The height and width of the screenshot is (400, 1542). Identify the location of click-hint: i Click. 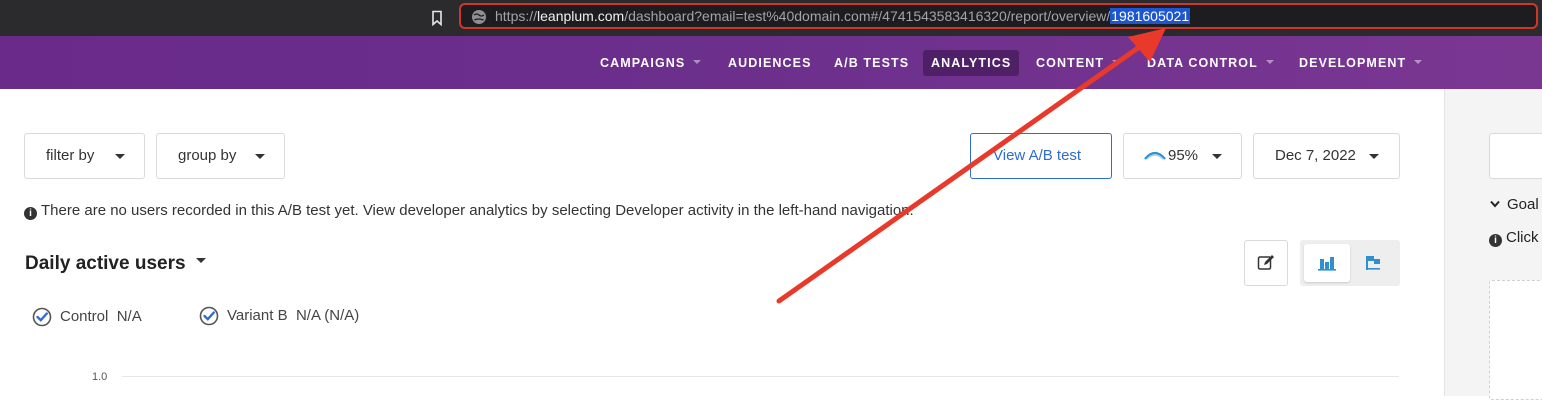
(1514, 238).